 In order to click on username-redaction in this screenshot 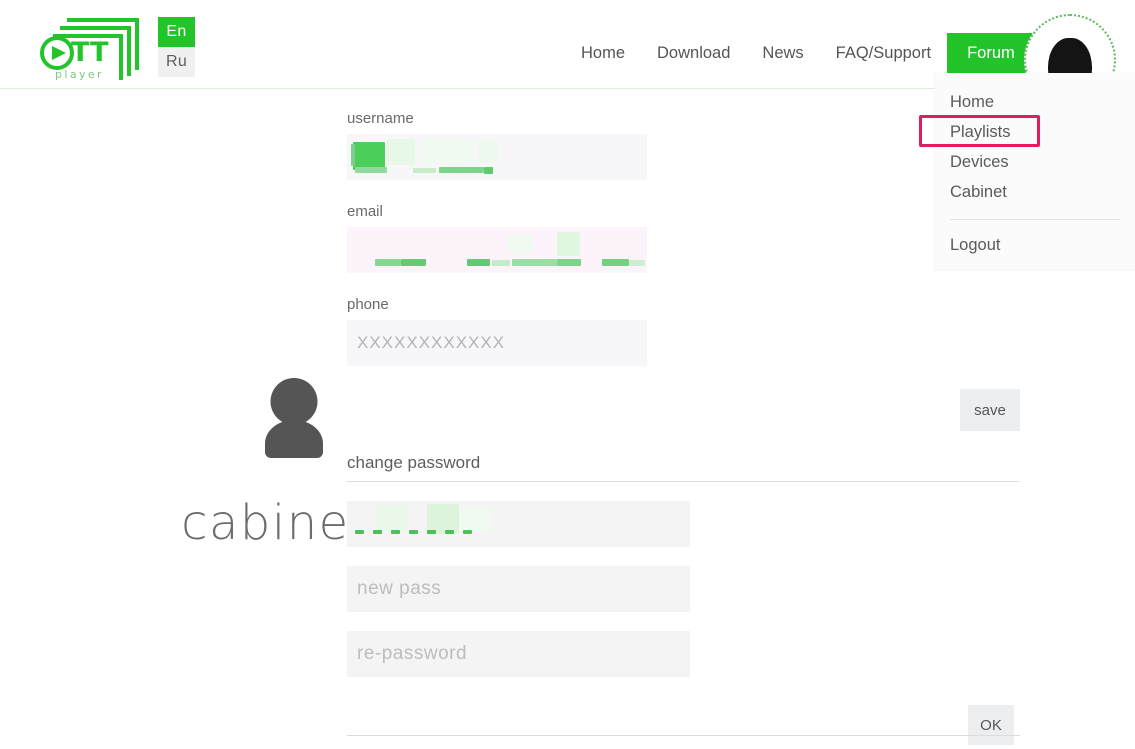, I will do `click(497, 157)`.